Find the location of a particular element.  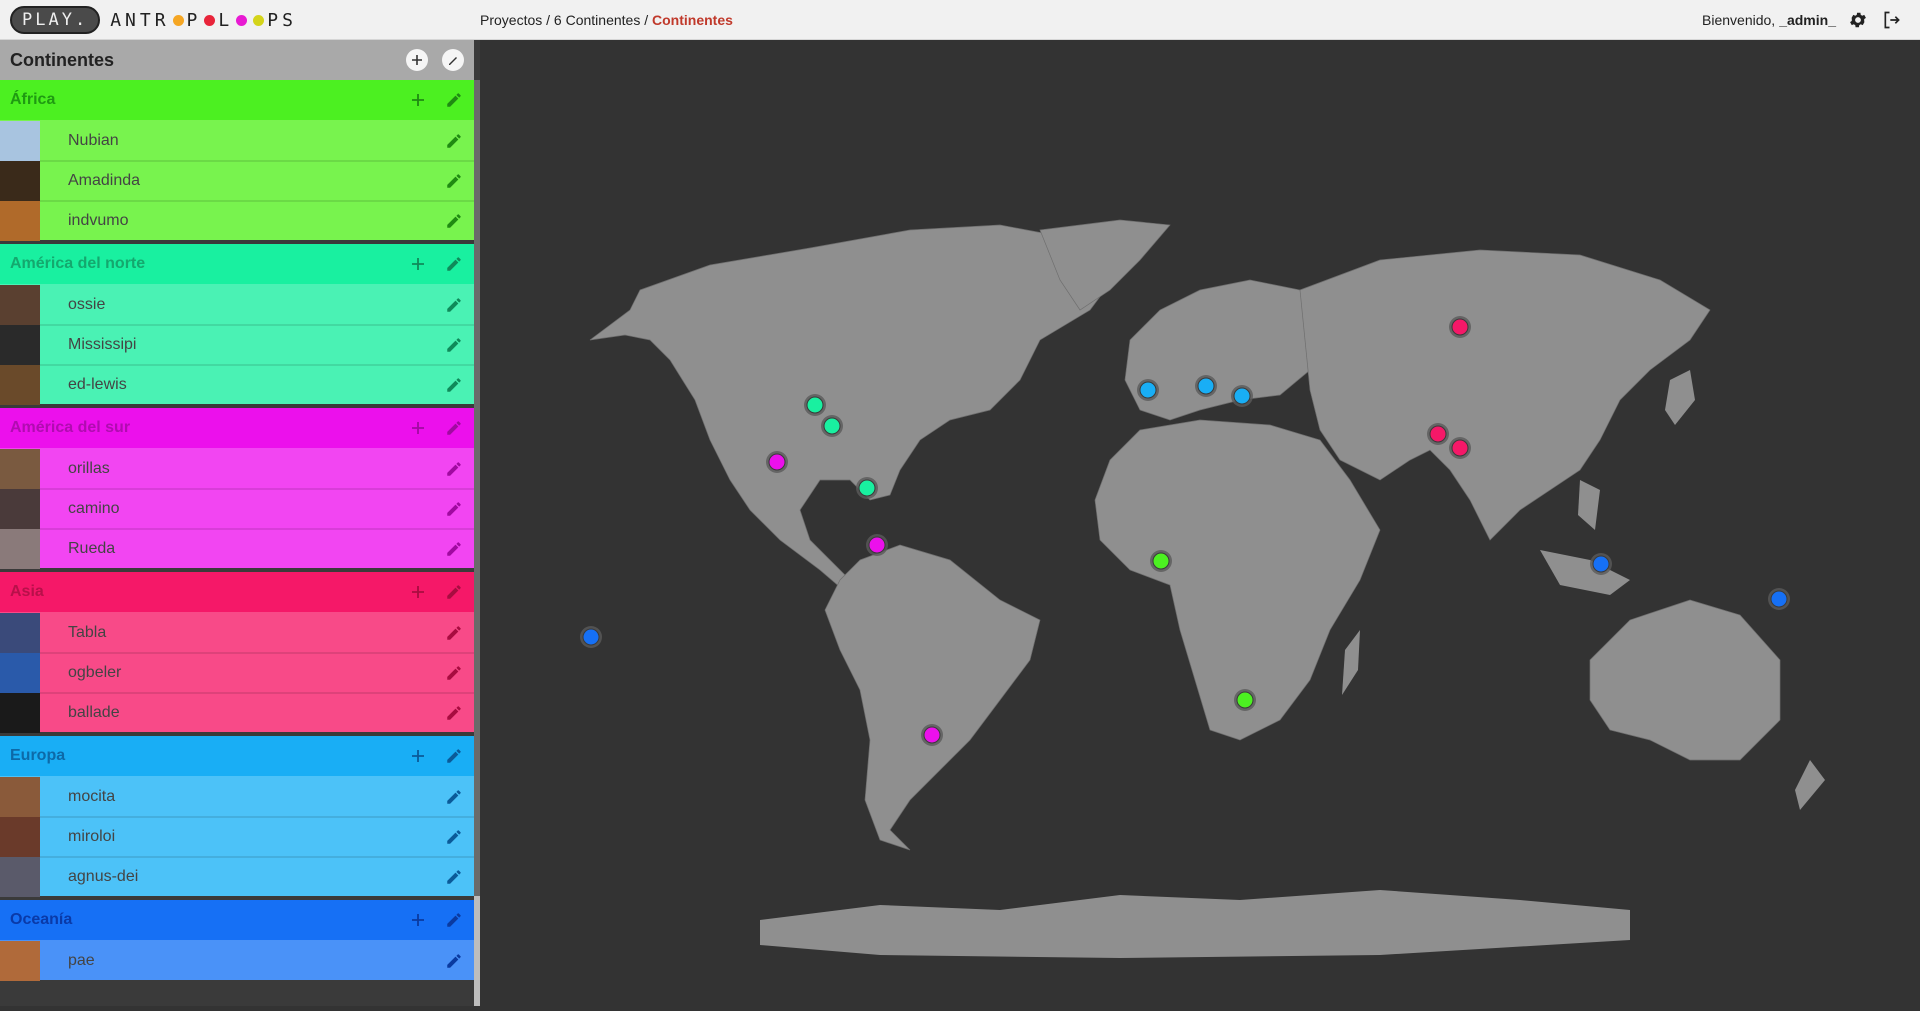

settings-button is located at coordinates (1858, 20).